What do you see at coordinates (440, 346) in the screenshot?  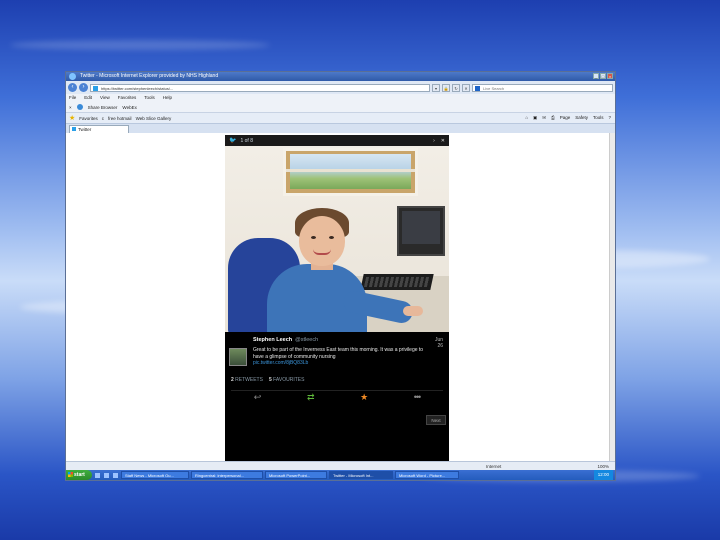 I see `tweet-date-day: 26` at bounding box center [440, 346].